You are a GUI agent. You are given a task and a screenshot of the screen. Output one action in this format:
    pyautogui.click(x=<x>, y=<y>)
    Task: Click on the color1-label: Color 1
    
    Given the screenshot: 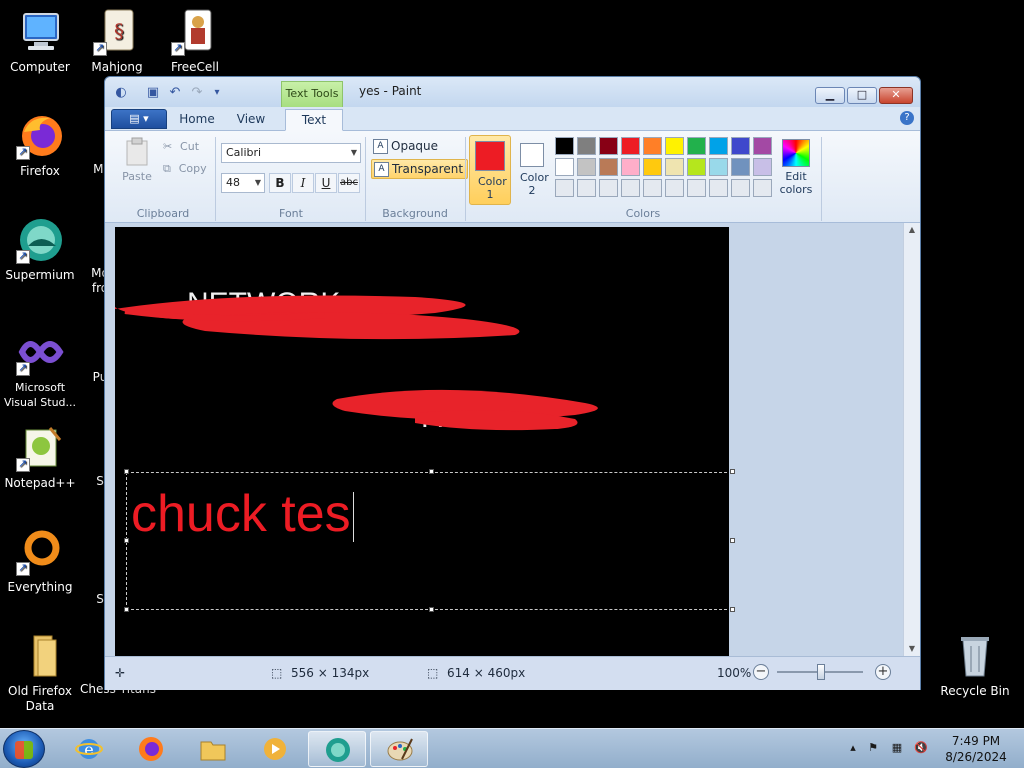 What is the action you would take?
    pyautogui.click(x=492, y=188)
    